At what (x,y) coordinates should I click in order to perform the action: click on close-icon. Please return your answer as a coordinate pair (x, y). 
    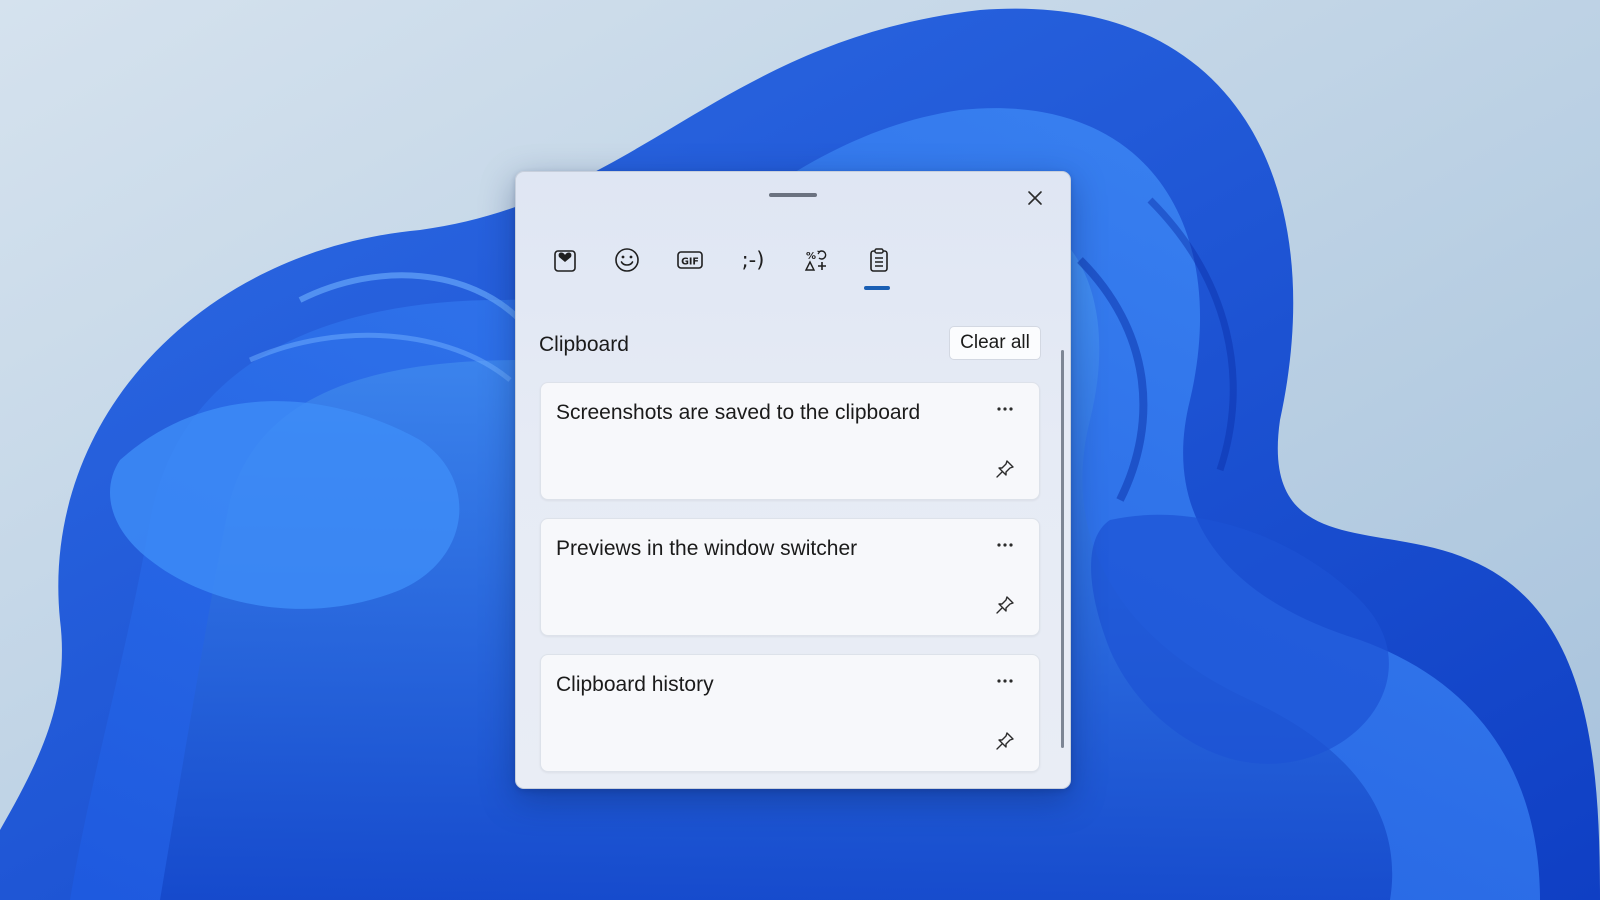
    Looking at the image, I should click on (1035, 198).